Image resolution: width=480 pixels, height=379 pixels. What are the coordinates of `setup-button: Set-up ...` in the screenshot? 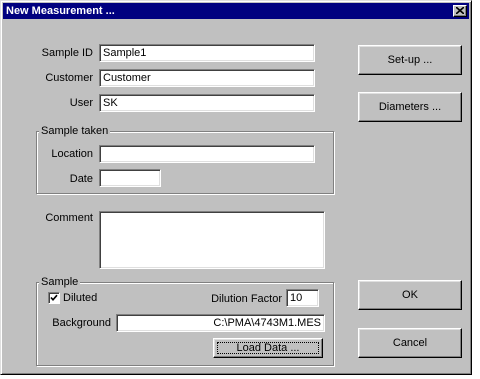 It's located at (410, 60).